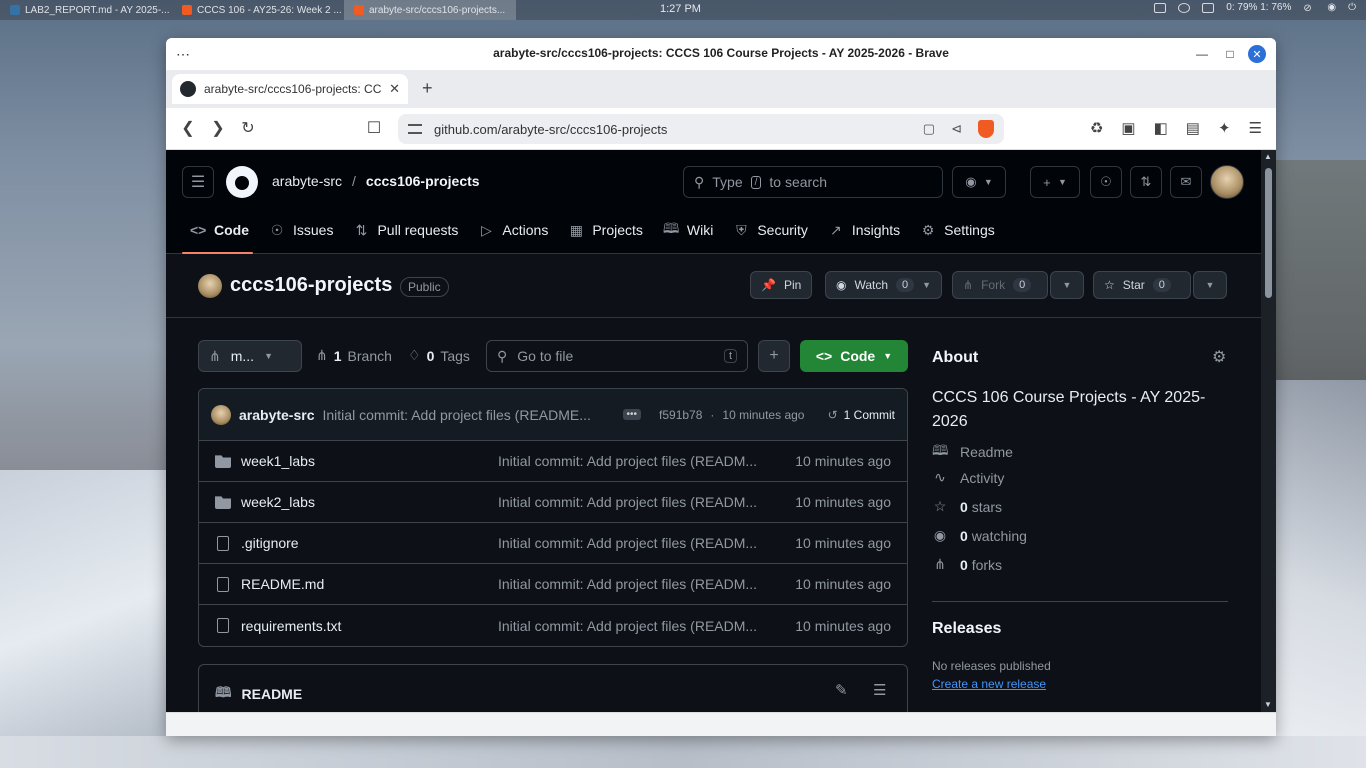 The width and height of the screenshot is (1366, 768). Describe the element at coordinates (774, 356) in the screenshot. I see `add-file-button: +` at that location.